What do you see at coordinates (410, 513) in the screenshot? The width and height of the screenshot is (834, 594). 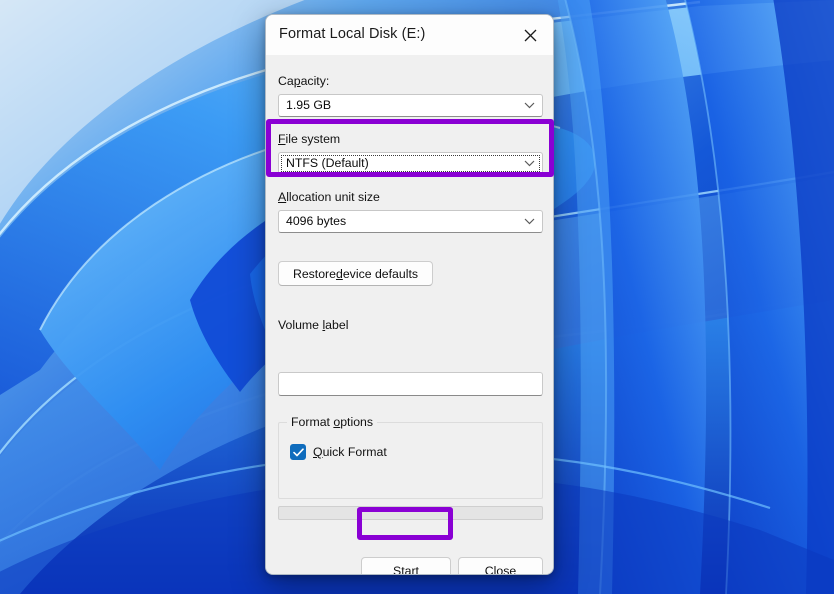 I see `format-progress-bar` at bounding box center [410, 513].